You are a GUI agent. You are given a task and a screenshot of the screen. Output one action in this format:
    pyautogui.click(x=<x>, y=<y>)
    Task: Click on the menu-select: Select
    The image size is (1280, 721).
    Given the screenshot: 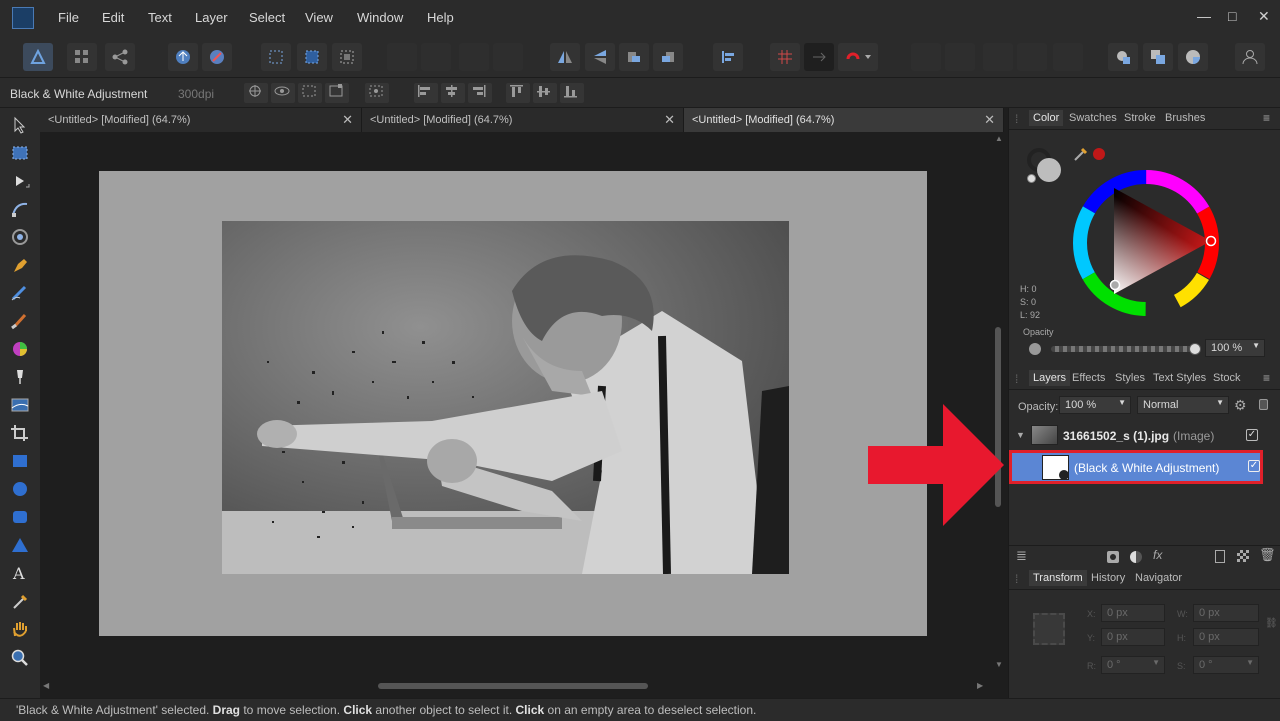 What is the action you would take?
    pyautogui.click(x=267, y=17)
    